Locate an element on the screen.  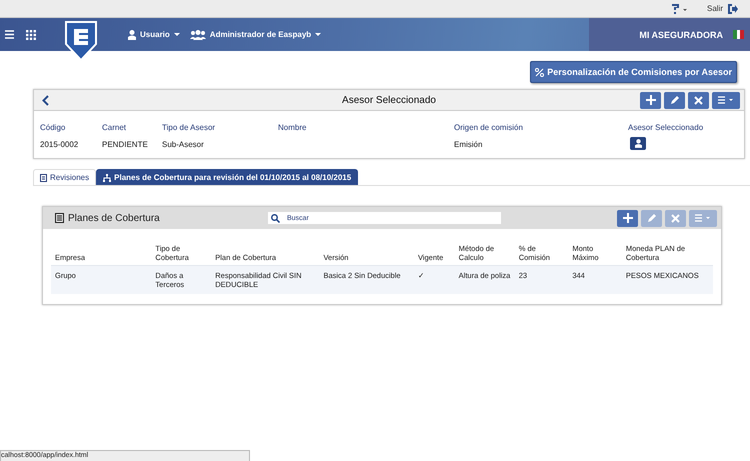
user-menu: Administrador de Easpayb is located at coordinates (256, 35).